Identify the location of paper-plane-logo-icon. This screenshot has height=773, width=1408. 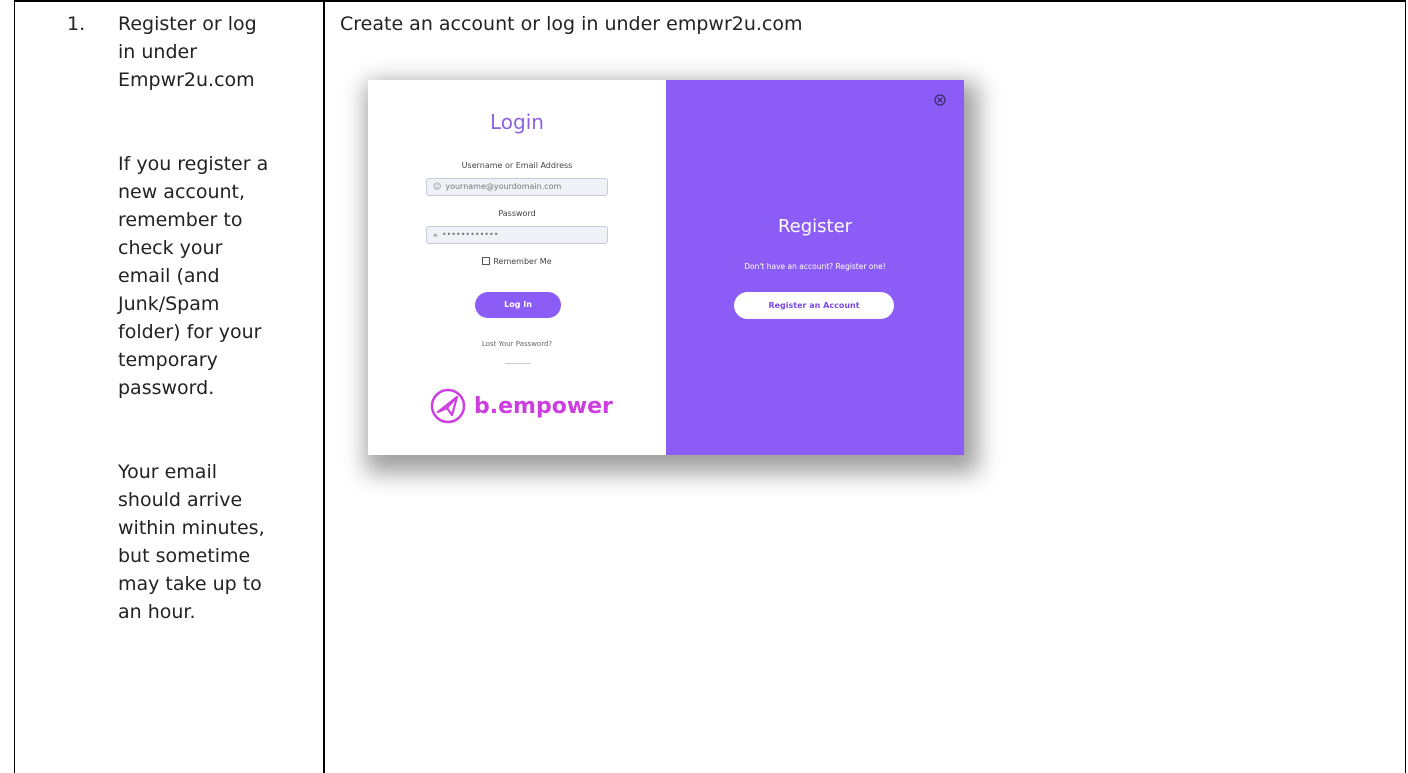
(448, 406).